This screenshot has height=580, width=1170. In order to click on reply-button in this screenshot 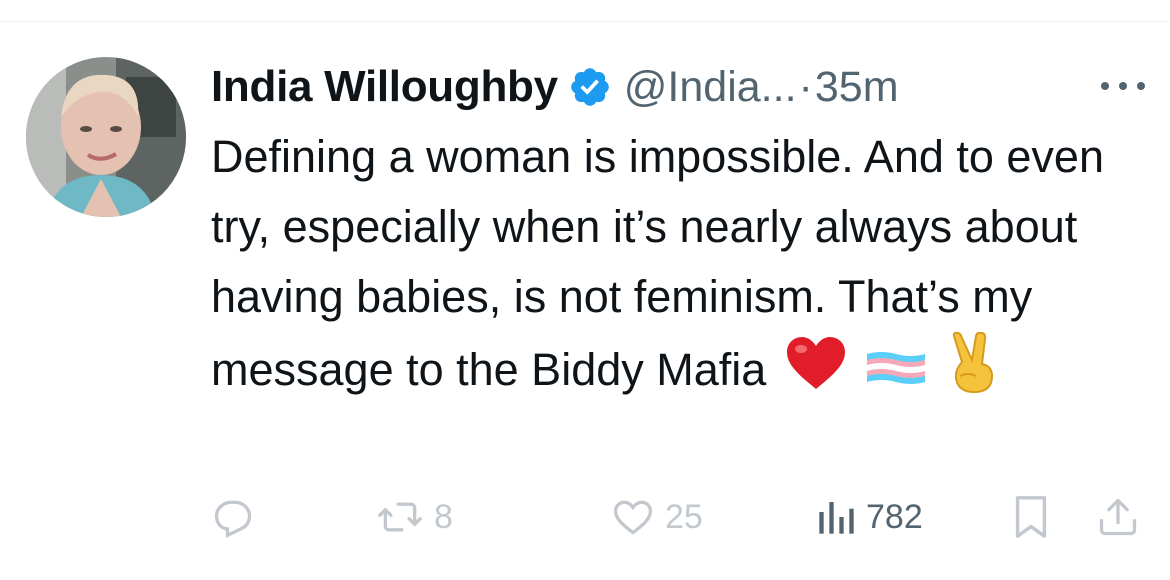, I will do `click(238, 517)`.